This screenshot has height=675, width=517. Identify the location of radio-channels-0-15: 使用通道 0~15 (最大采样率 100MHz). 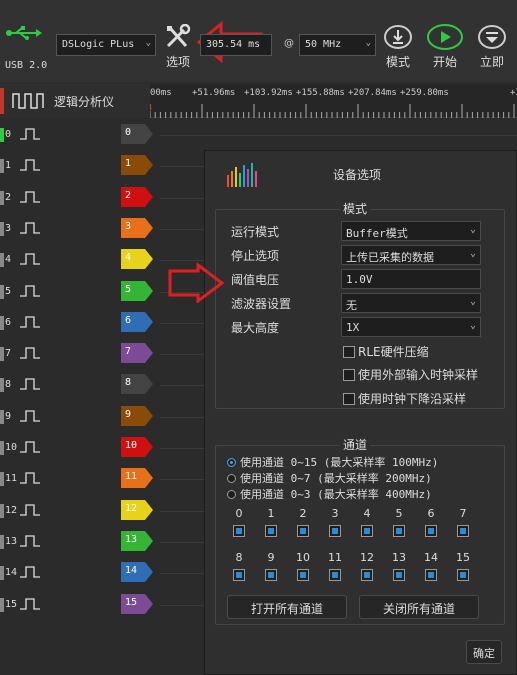
(332, 462).